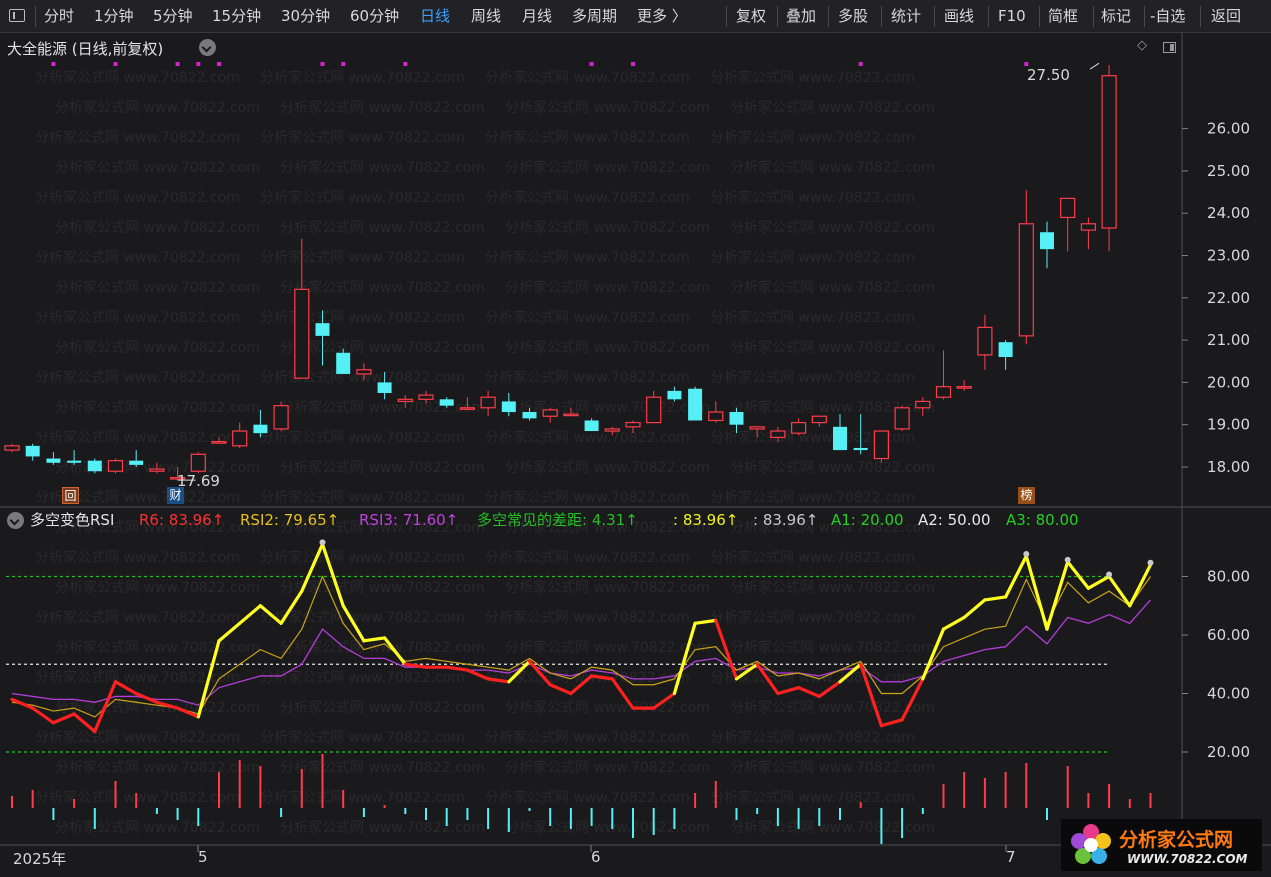 The height and width of the screenshot is (877, 1271). I want to click on site-logo: 分析家公式网 WWW.70822.COM, so click(1161, 845).